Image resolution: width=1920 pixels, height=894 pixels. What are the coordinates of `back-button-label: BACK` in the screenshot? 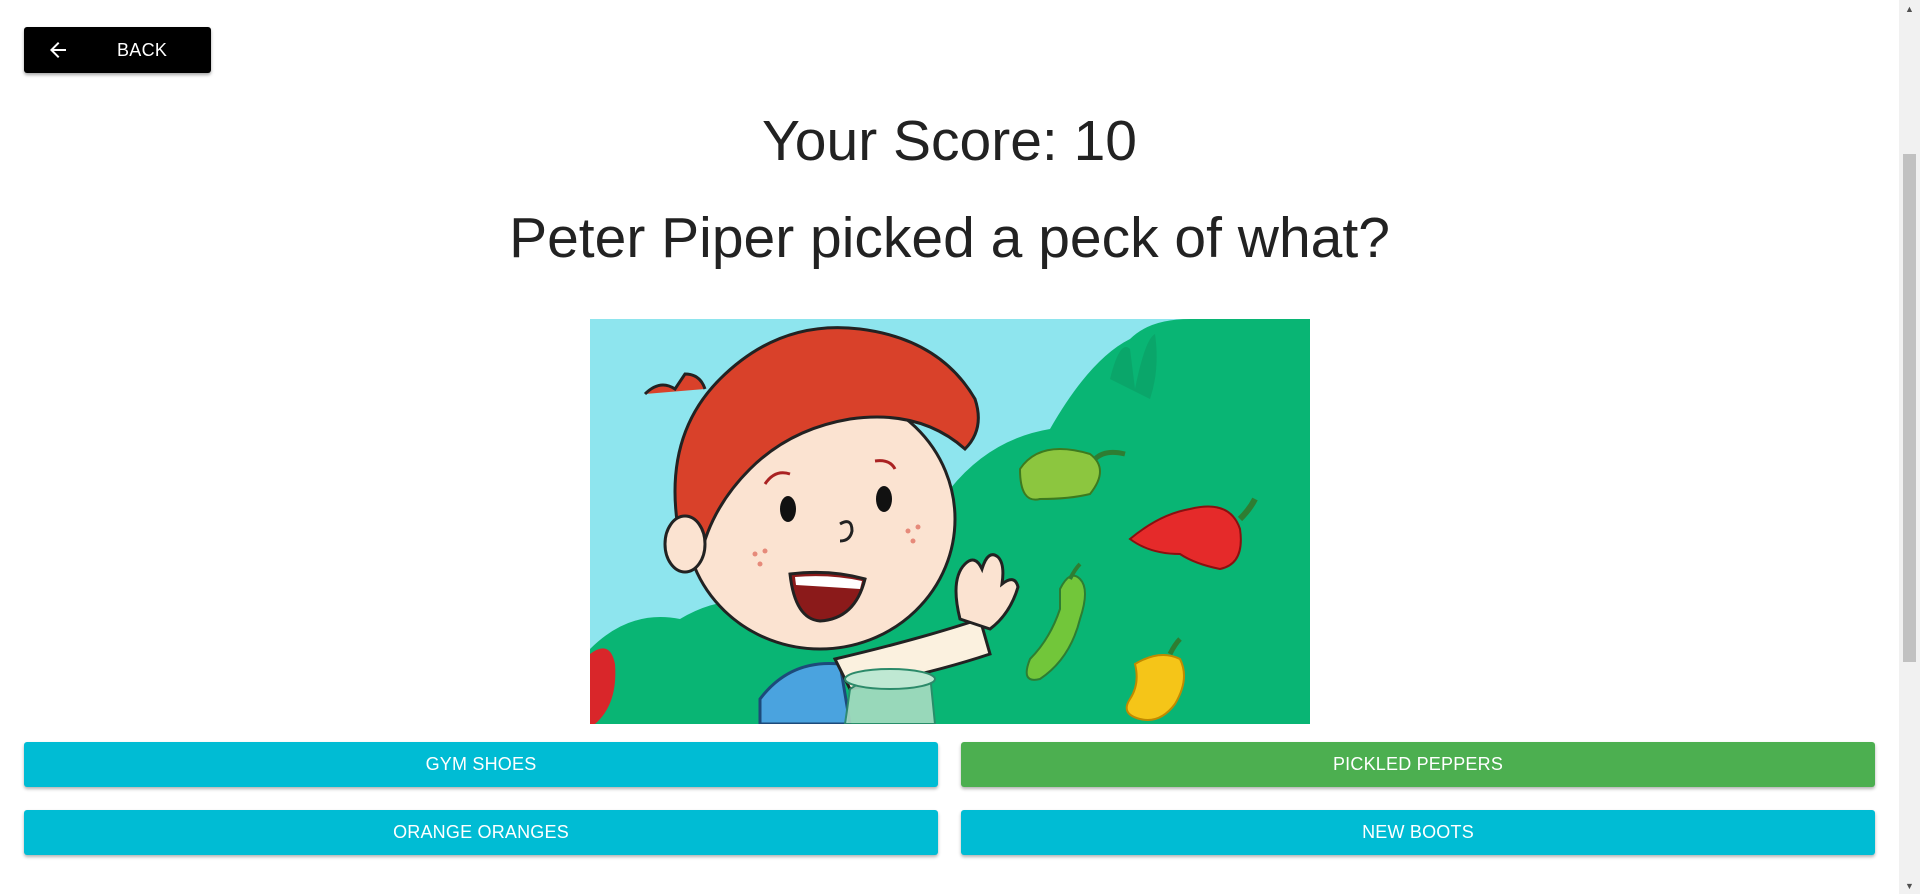 It's located at (142, 50).